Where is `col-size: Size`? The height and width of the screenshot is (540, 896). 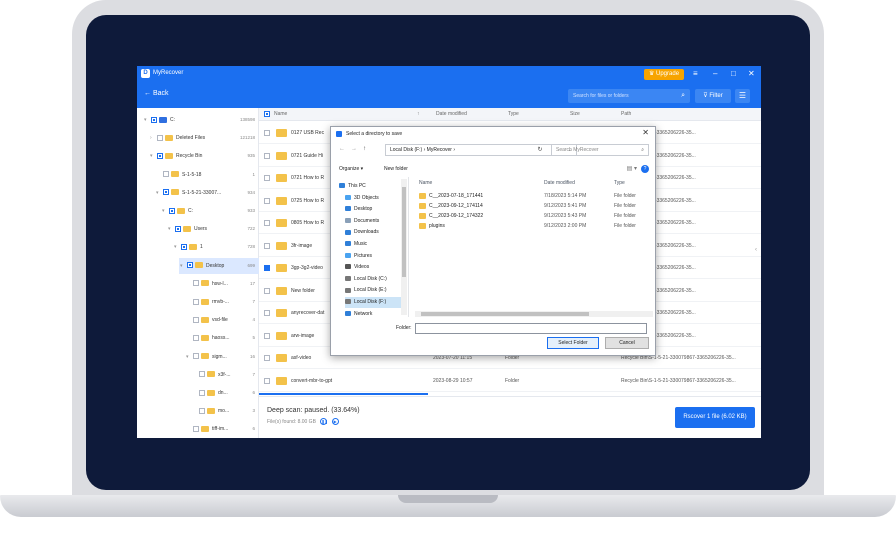 col-size: Size is located at coordinates (575, 114).